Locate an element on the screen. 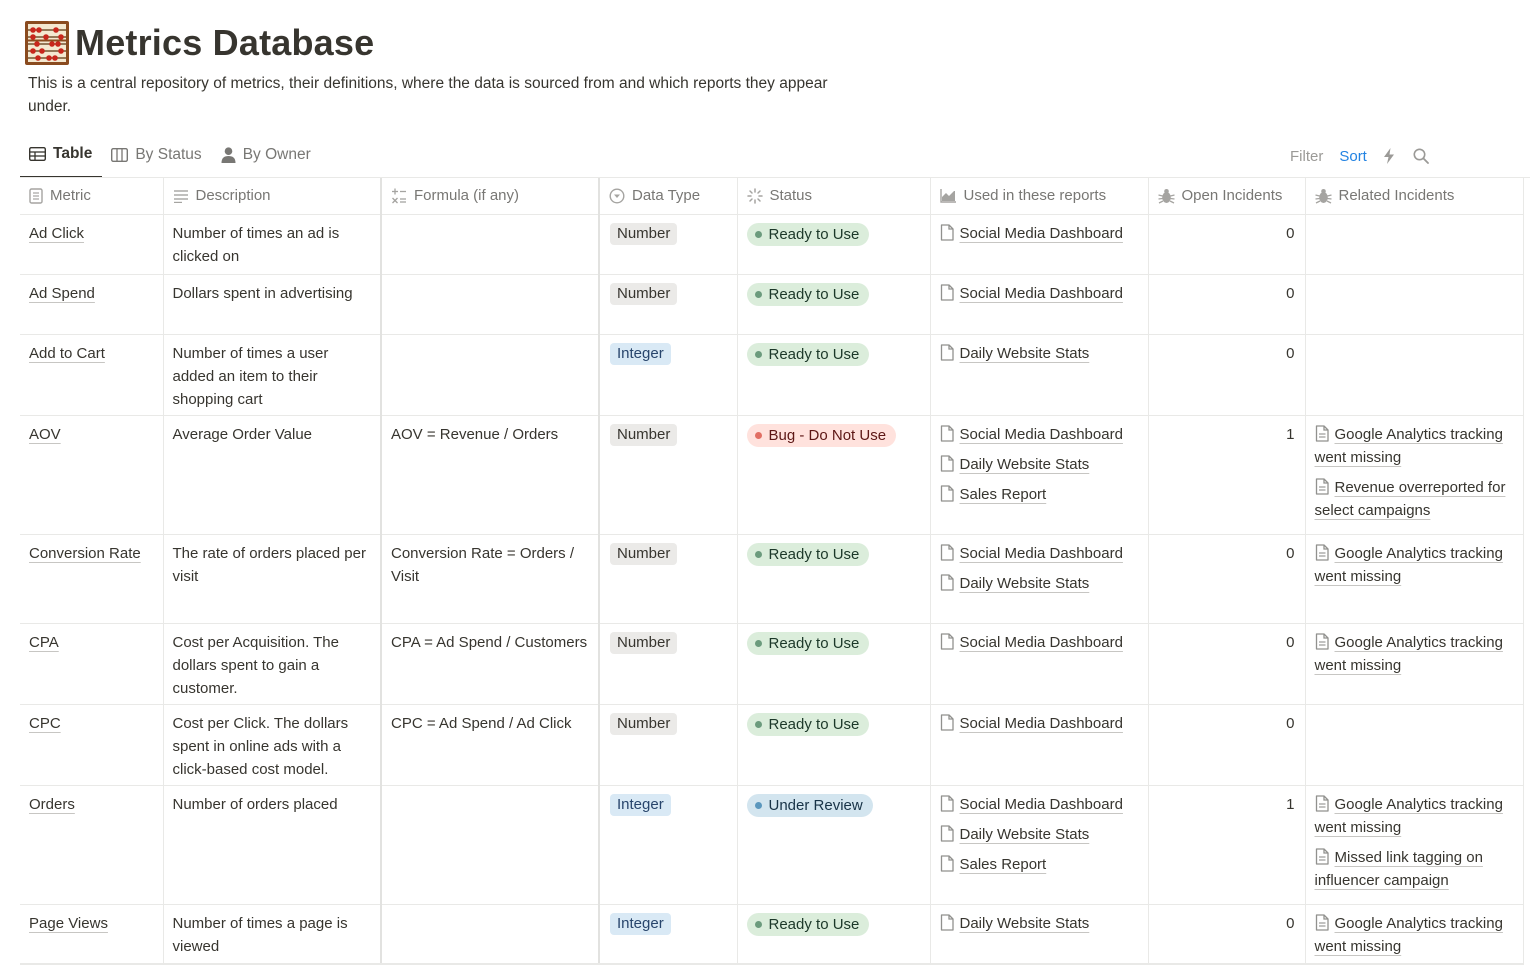 The height and width of the screenshot is (976, 1530). formula-cell: CPC = Ad Spend / Ad Click is located at coordinates (490, 745).